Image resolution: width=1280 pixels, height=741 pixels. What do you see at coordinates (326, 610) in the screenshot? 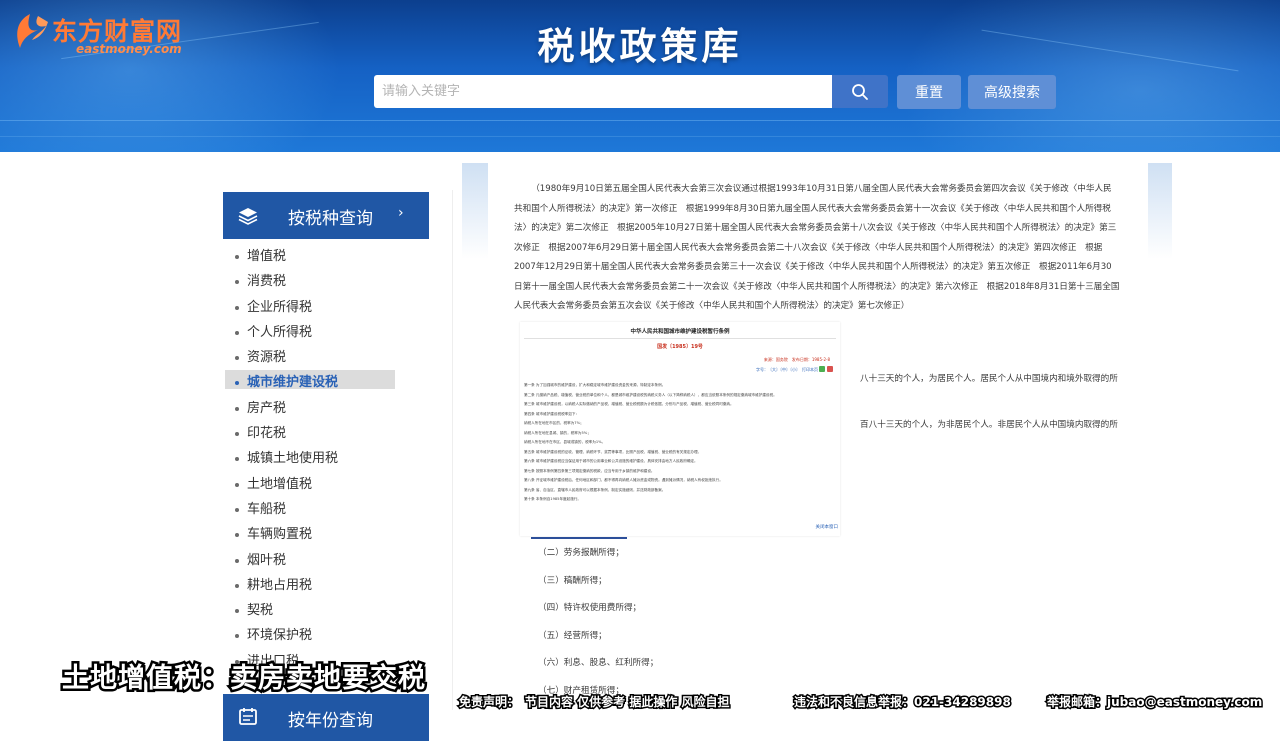
I see `sidebar-item-deed-tax: 契税` at bounding box center [326, 610].